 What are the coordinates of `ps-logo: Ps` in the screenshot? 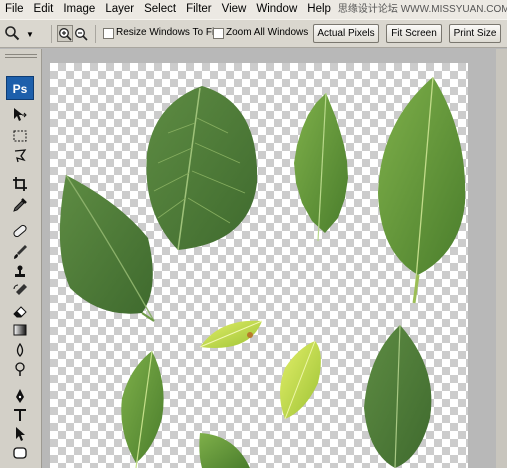 It's located at (20, 88).